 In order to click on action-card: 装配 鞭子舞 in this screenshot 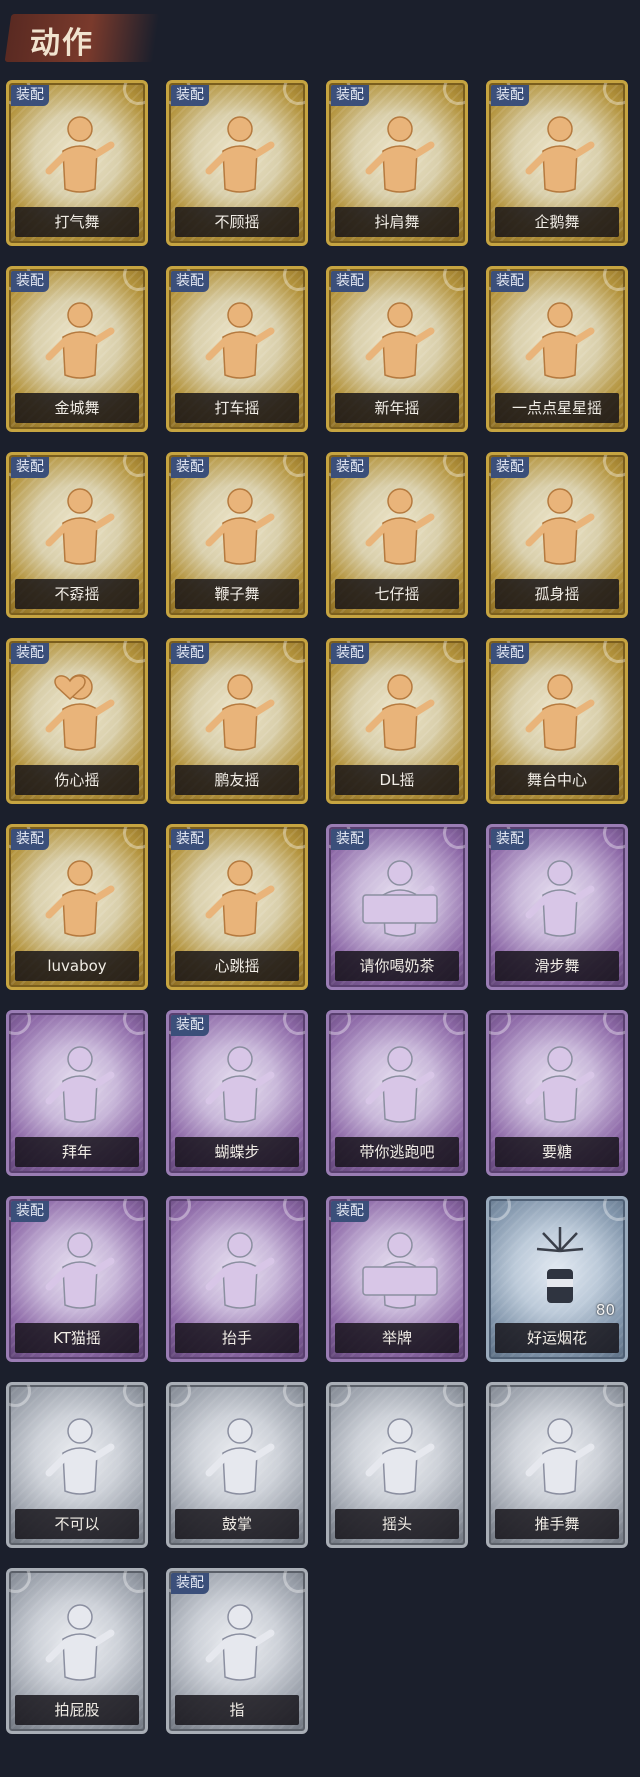, I will do `click(237, 535)`.